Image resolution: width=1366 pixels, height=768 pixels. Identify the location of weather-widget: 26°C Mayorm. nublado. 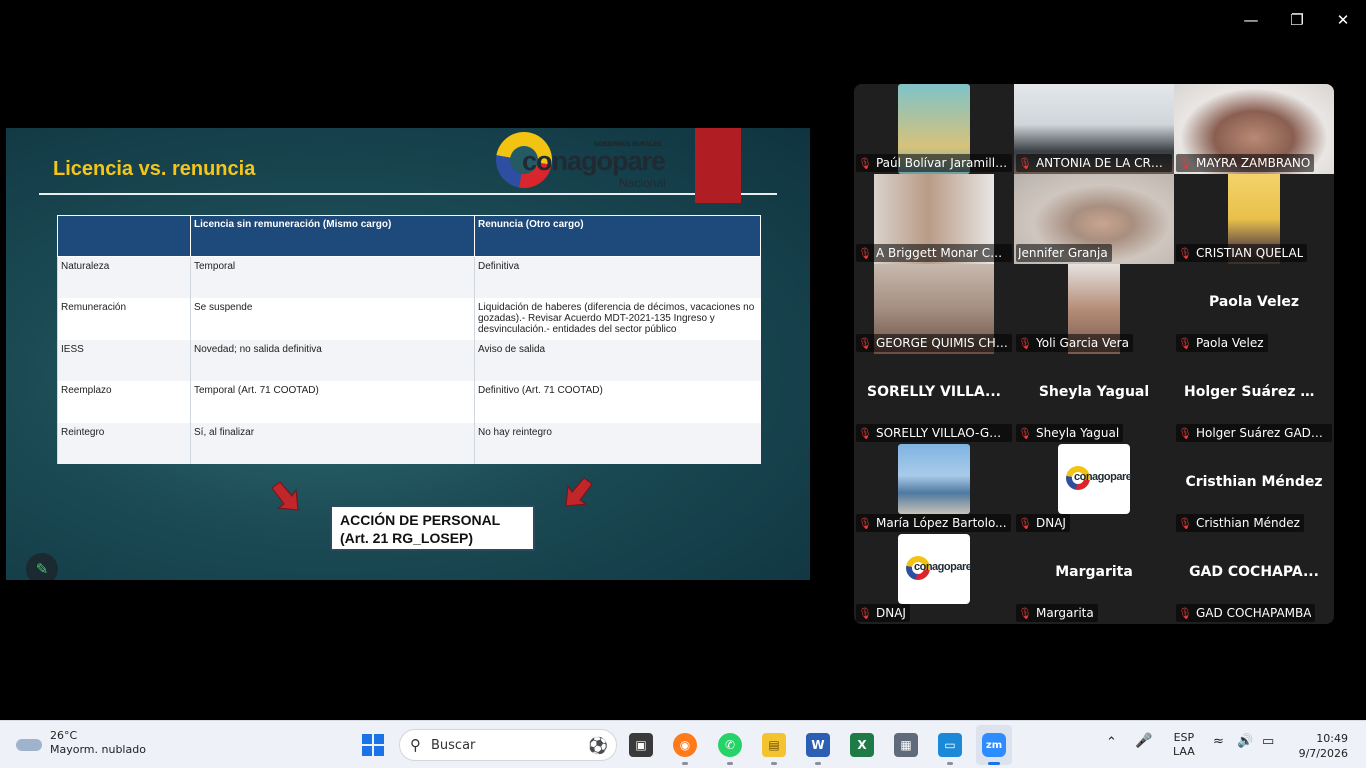
(81, 743).